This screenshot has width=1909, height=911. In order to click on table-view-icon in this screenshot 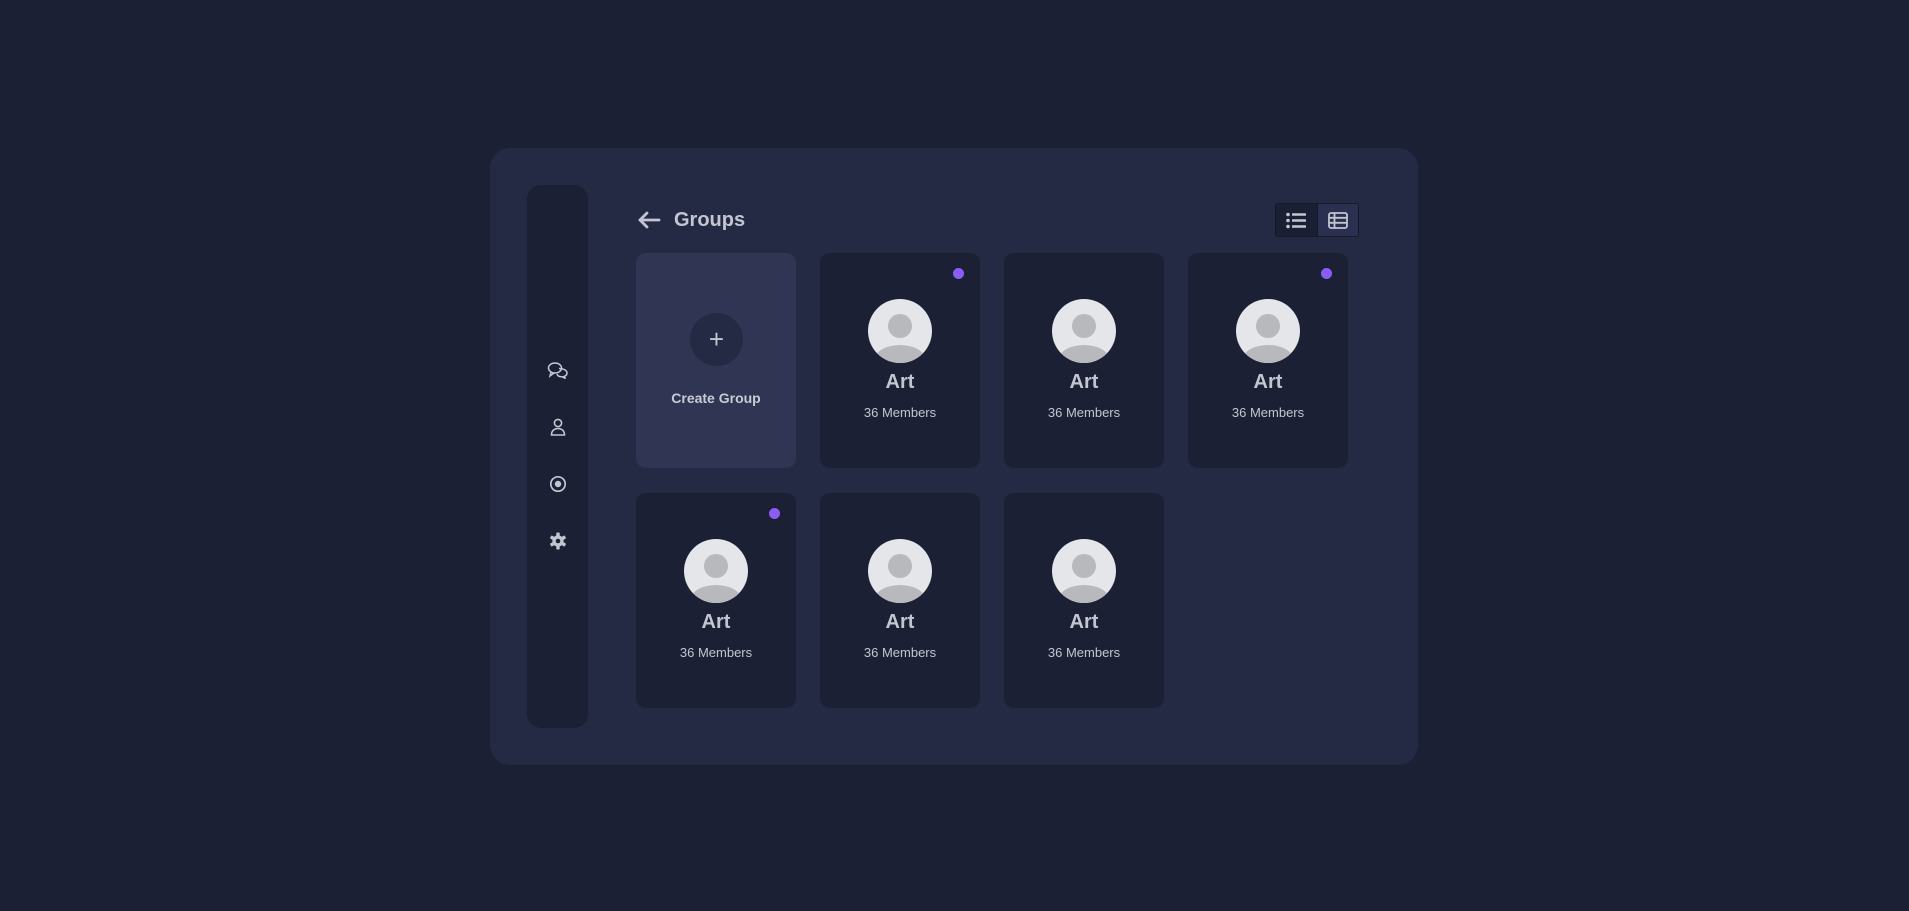, I will do `click(1337, 220)`.